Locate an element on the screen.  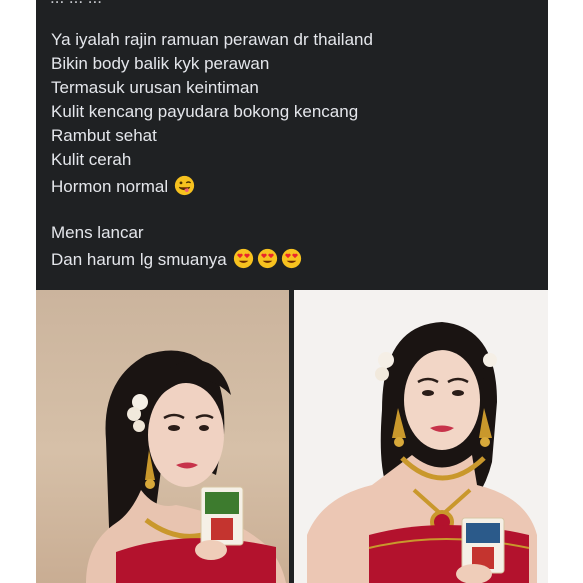
post-line-3: Termasuk urusan keintiman is located at coordinates (155, 87).